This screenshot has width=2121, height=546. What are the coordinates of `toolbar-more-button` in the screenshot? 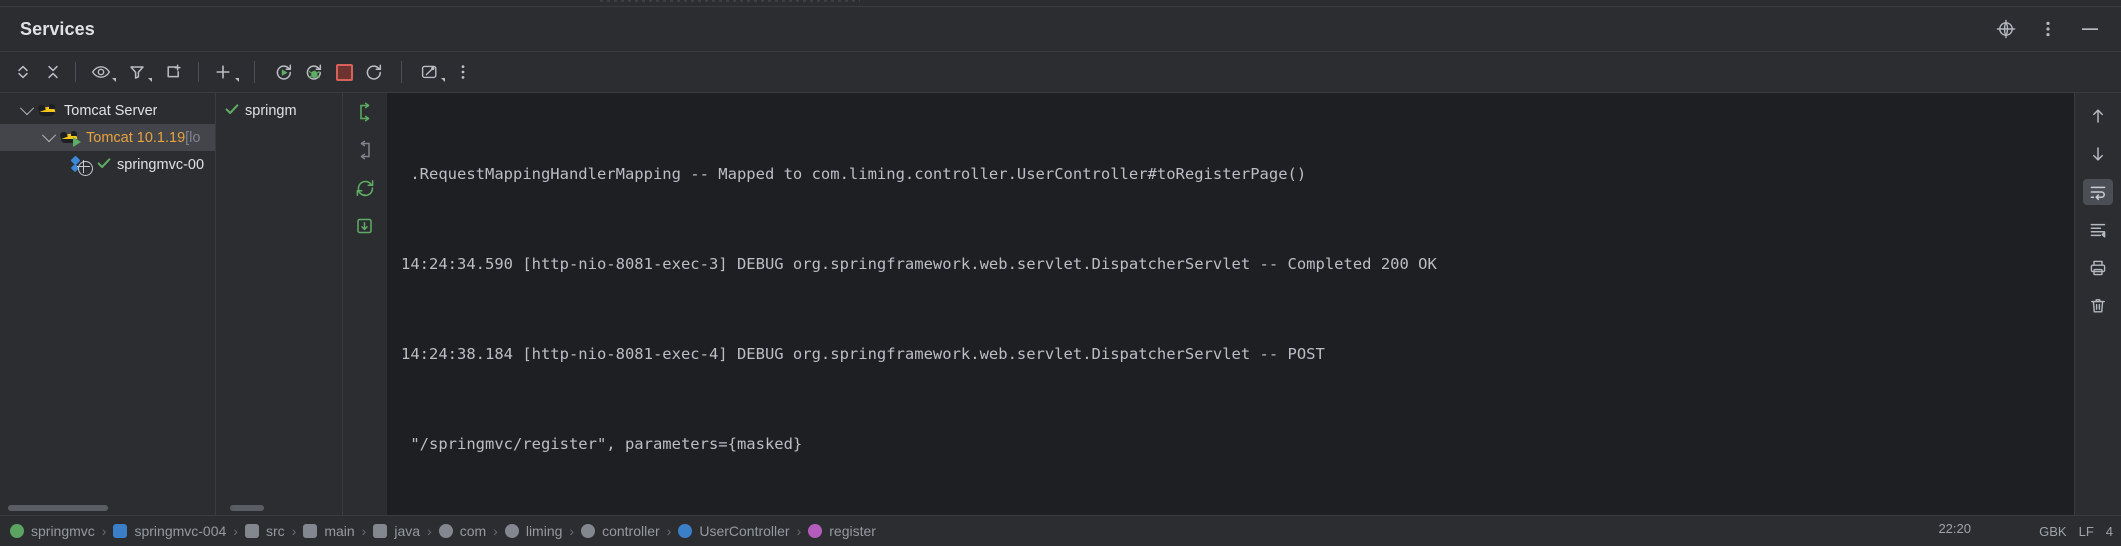 It's located at (463, 72).